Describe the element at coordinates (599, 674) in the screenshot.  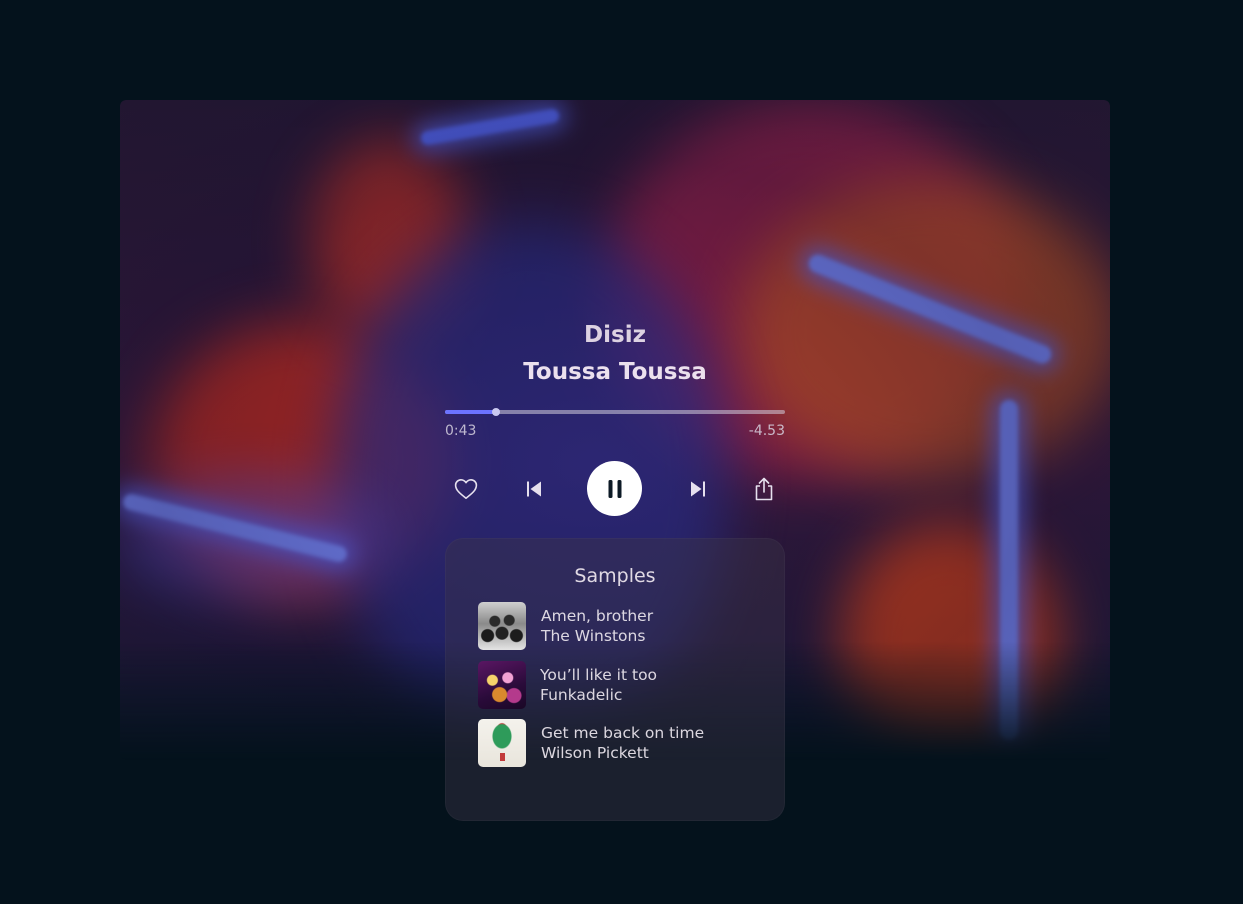
I see `sample-title: You’ll like it too` at that location.